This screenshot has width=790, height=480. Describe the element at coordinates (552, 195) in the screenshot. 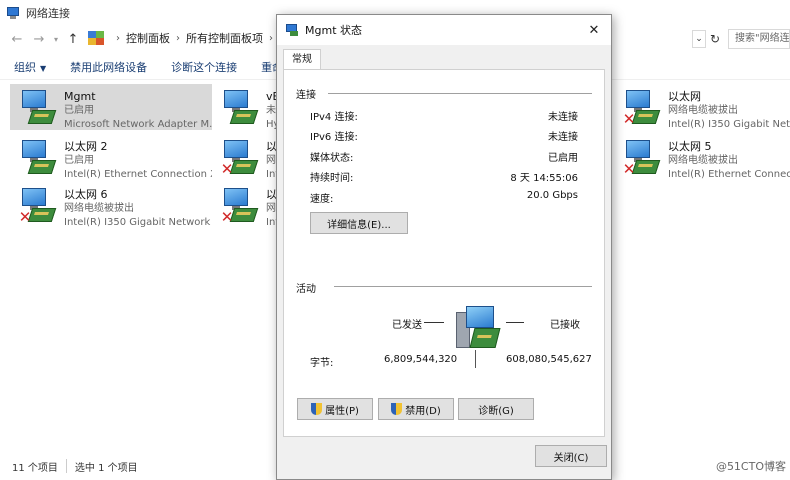

I see `speed-value: 20.0 Gbps` at that location.